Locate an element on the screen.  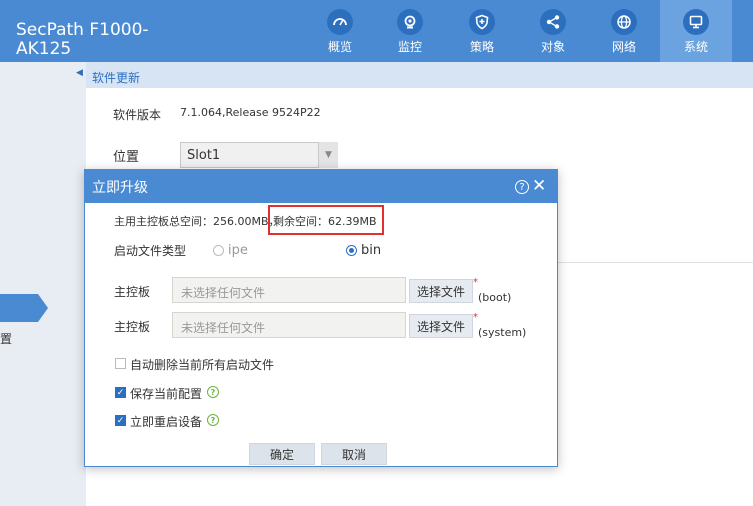
cancel-button: 取消 is located at coordinates (354, 454).